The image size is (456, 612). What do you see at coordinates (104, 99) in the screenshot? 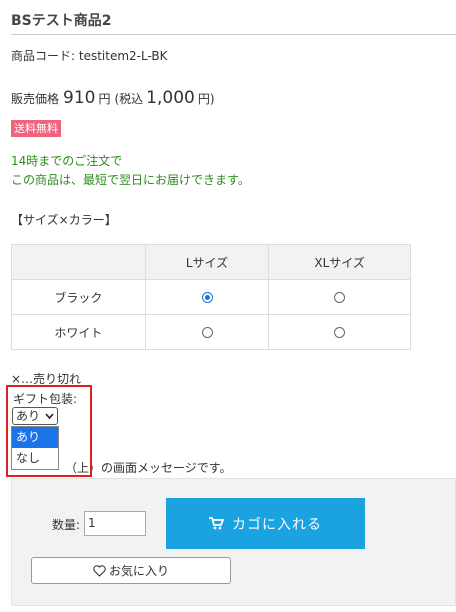
I see `price-yen: 円` at bounding box center [104, 99].